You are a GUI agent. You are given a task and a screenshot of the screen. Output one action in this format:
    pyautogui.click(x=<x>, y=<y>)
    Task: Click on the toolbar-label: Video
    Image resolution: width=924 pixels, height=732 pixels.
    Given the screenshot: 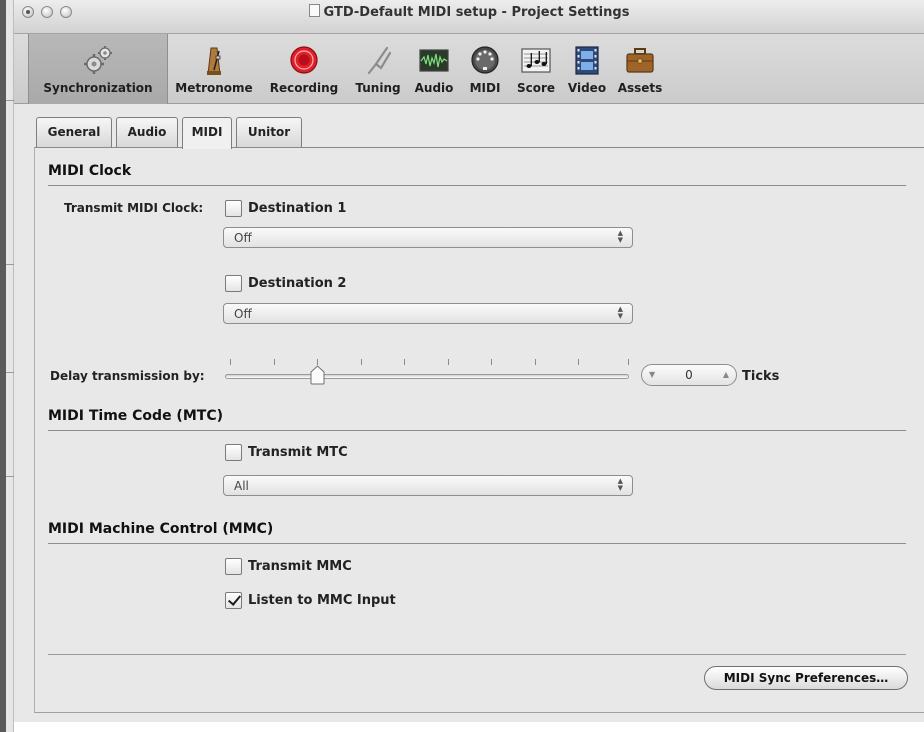 What is the action you would take?
    pyautogui.click(x=587, y=88)
    